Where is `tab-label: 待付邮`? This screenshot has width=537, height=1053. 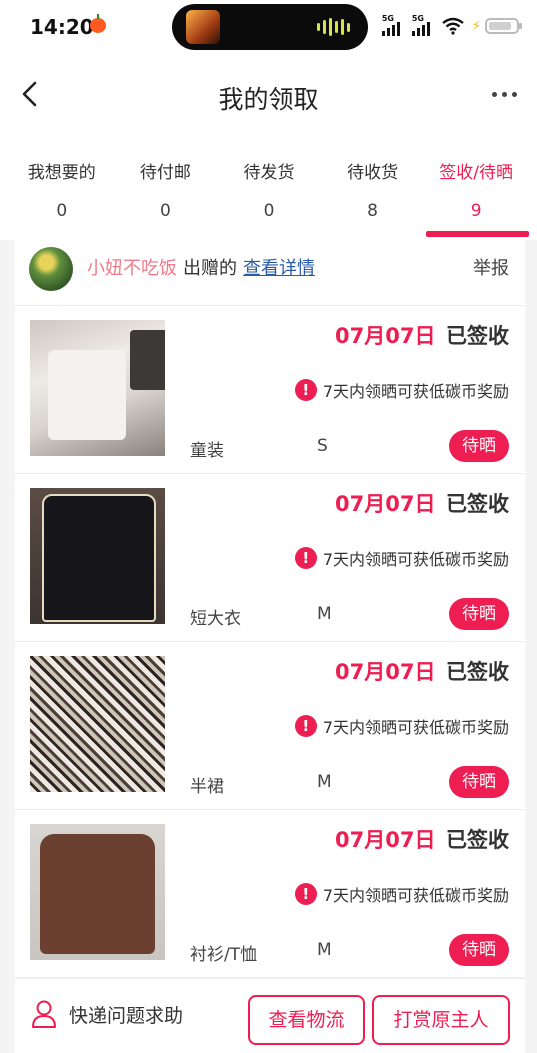
tab-label: 待付邮 is located at coordinates (165, 173).